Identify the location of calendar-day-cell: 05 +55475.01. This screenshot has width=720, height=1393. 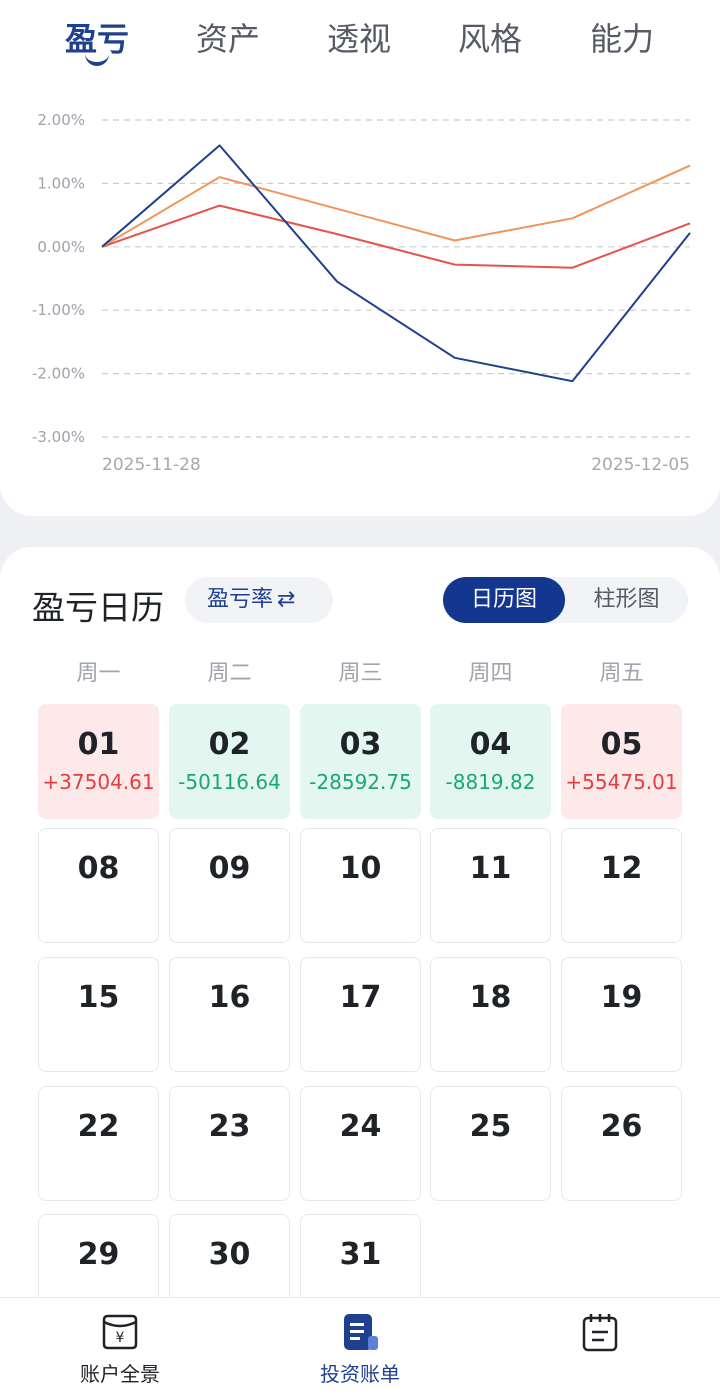
(621, 761).